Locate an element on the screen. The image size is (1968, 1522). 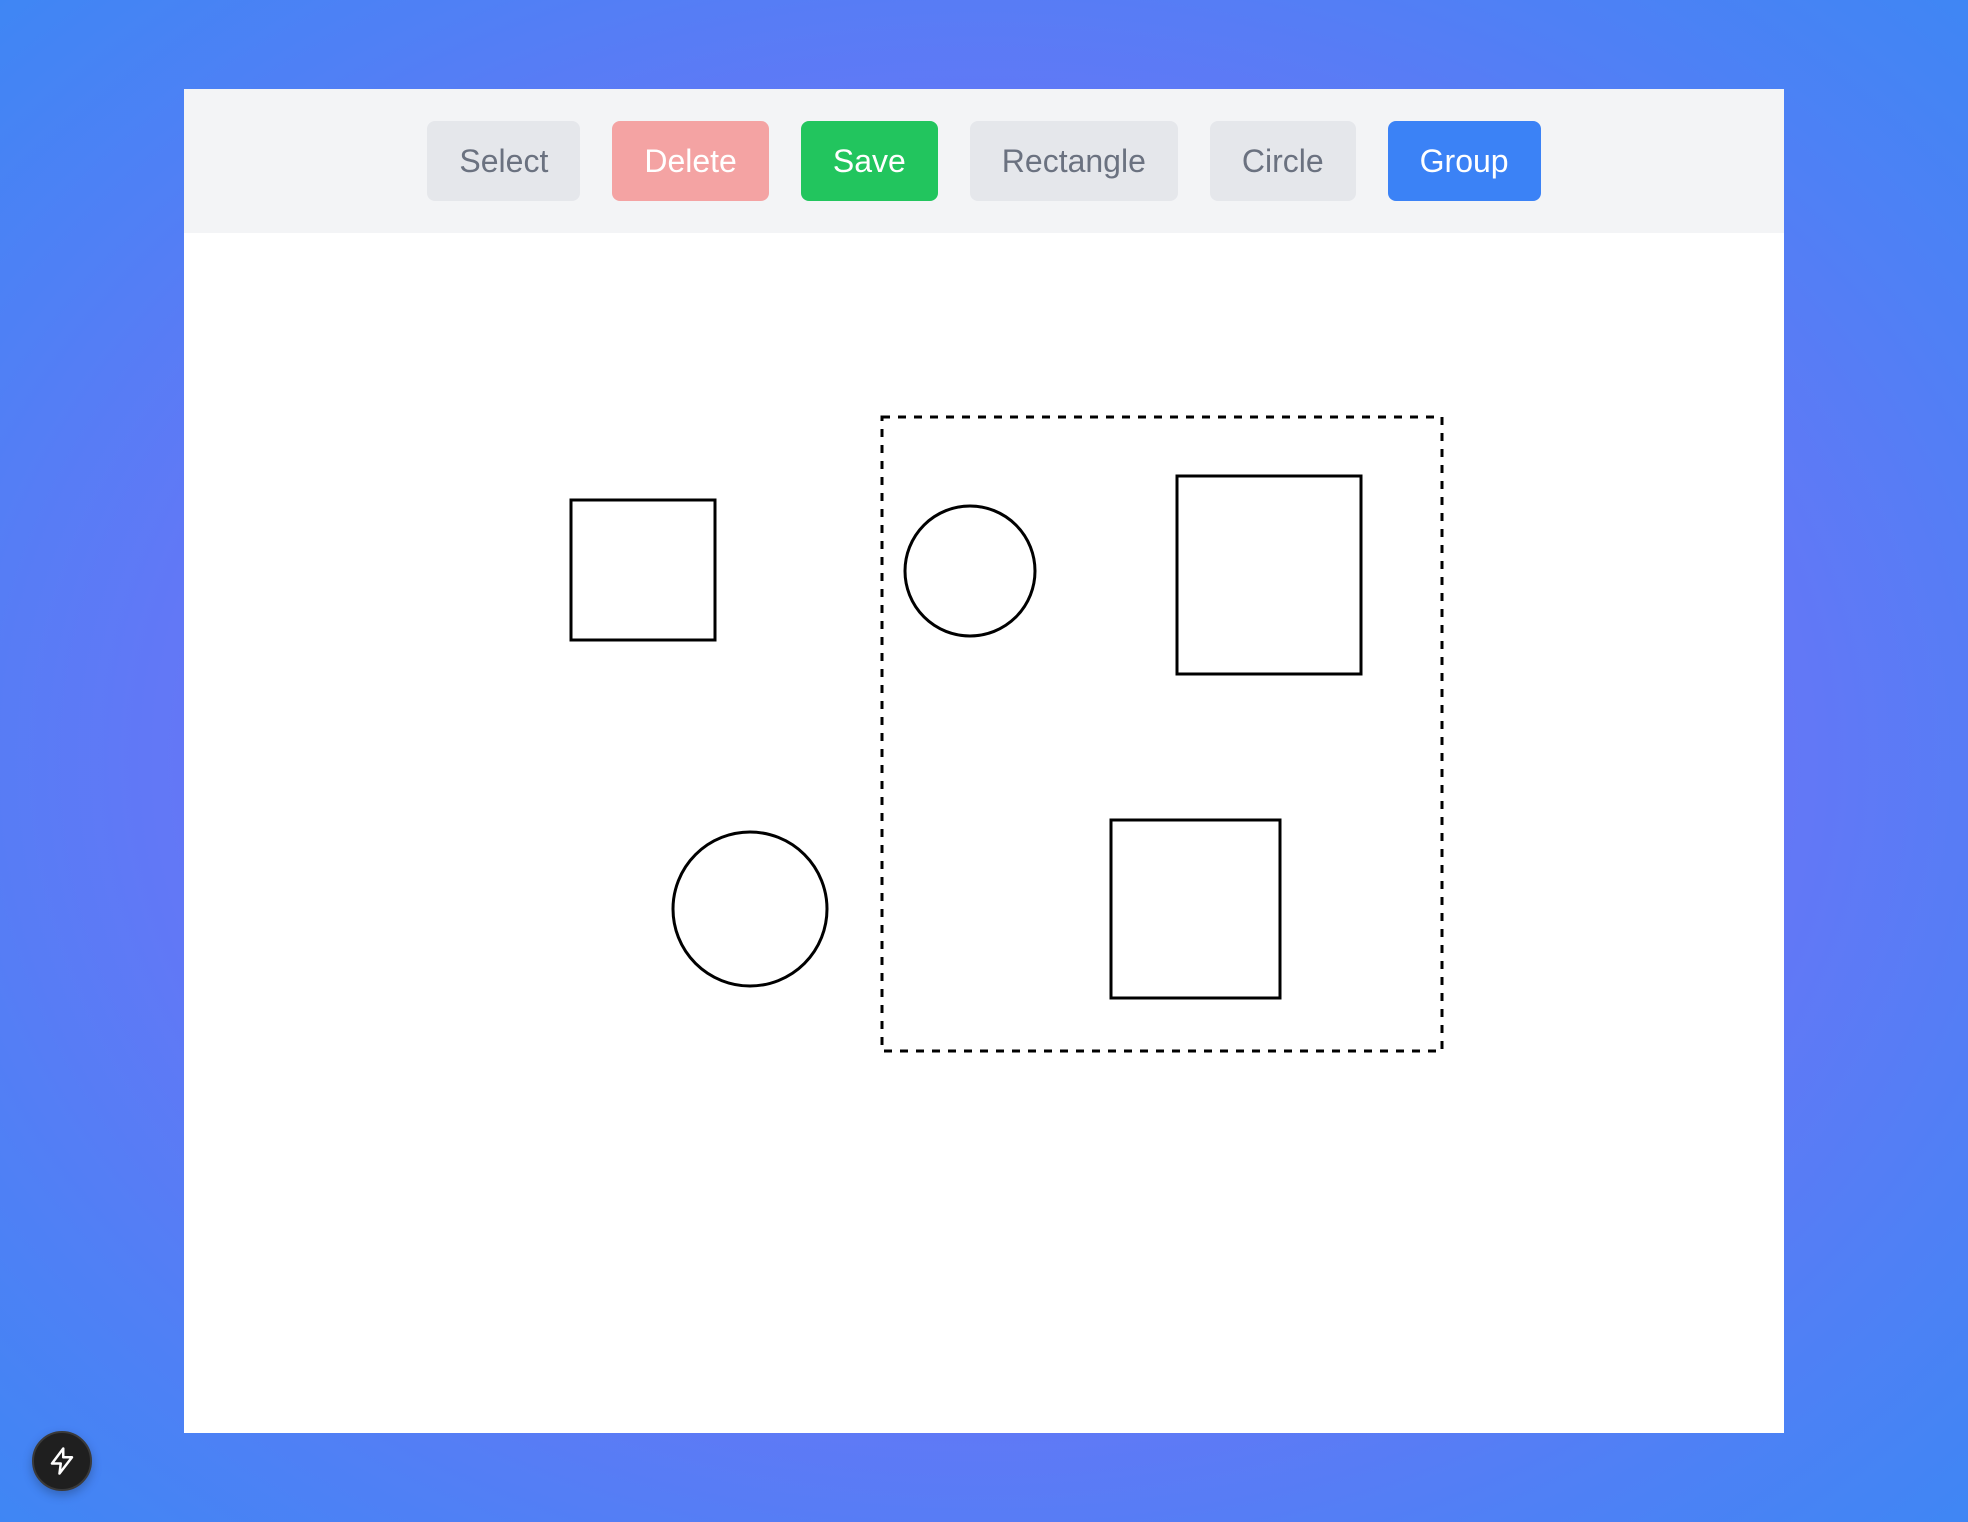
lightning-bolt-button is located at coordinates (62, 1461).